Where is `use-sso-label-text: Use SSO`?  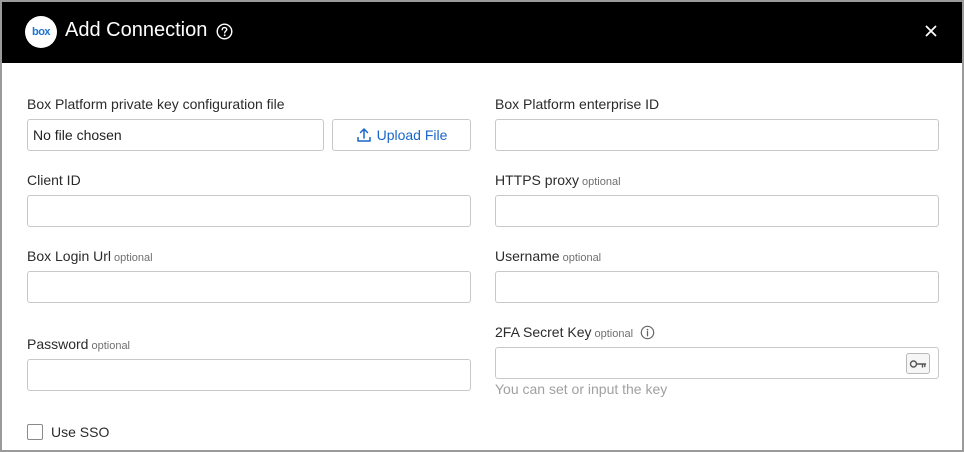
use-sso-label-text: Use SSO is located at coordinates (80, 432).